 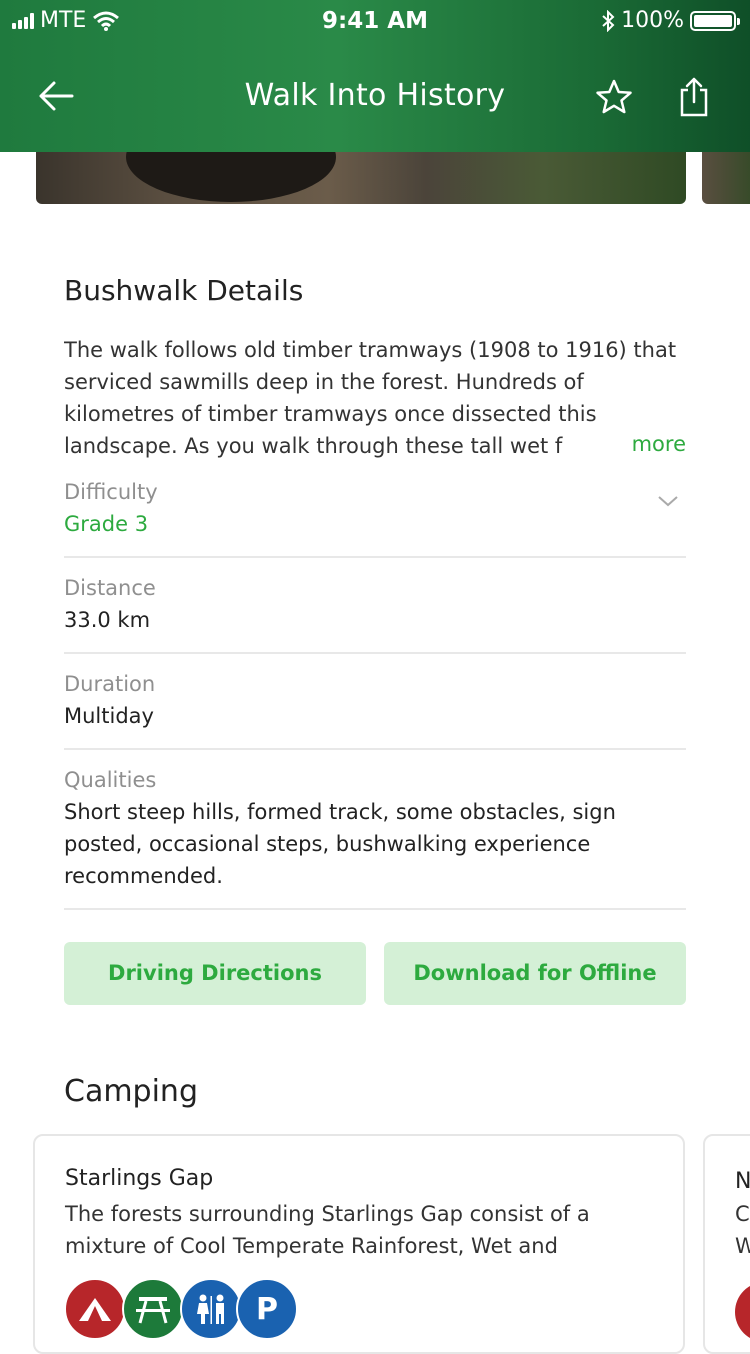 What do you see at coordinates (231, 177) in the screenshot?
I see `hero-image-detail` at bounding box center [231, 177].